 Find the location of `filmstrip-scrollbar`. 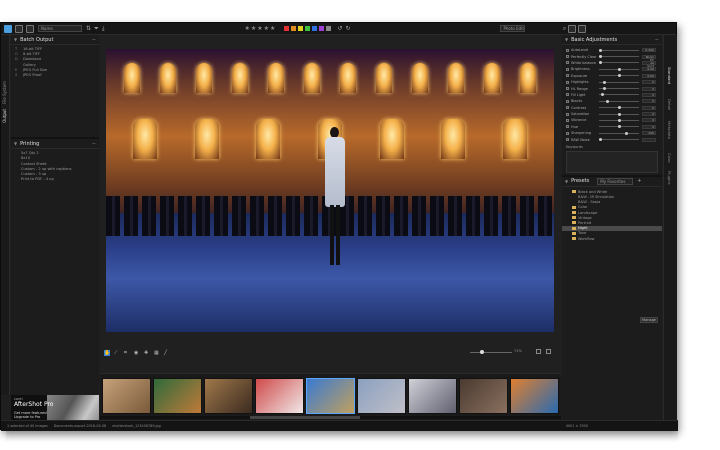

filmstrip-scrollbar is located at coordinates (330, 417).